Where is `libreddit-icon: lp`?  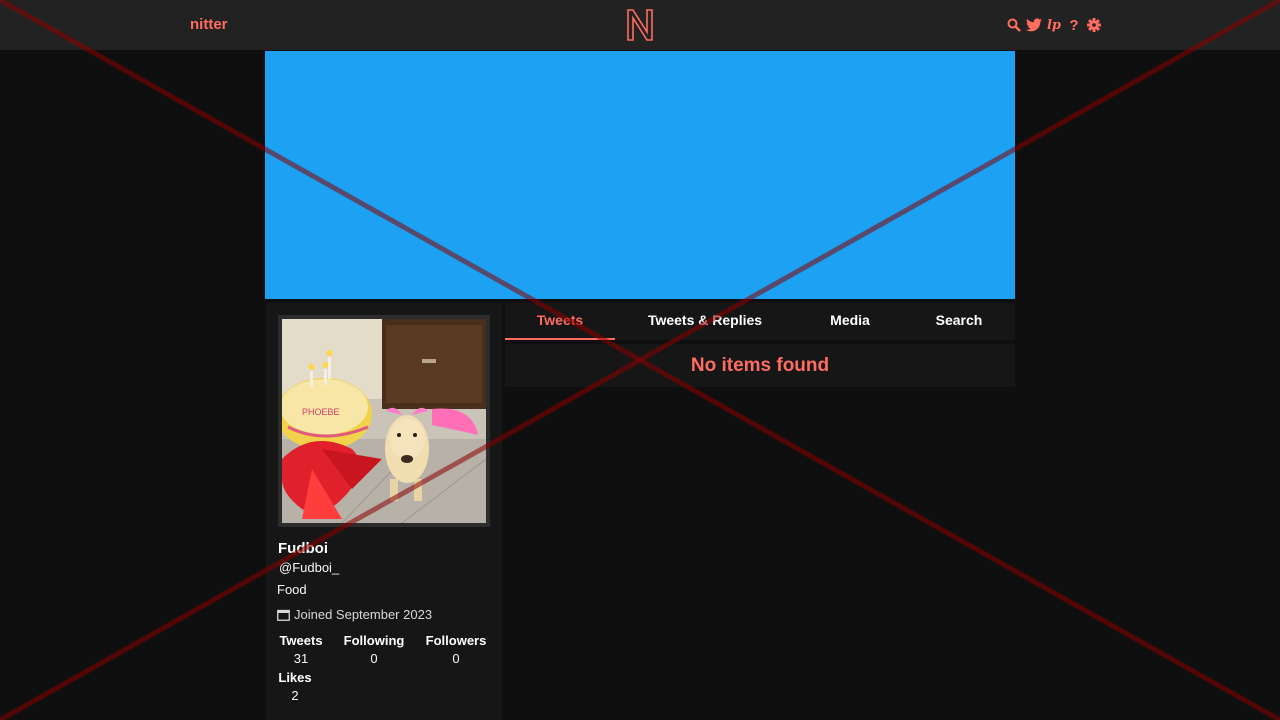
libreddit-icon: lp is located at coordinates (1054, 25).